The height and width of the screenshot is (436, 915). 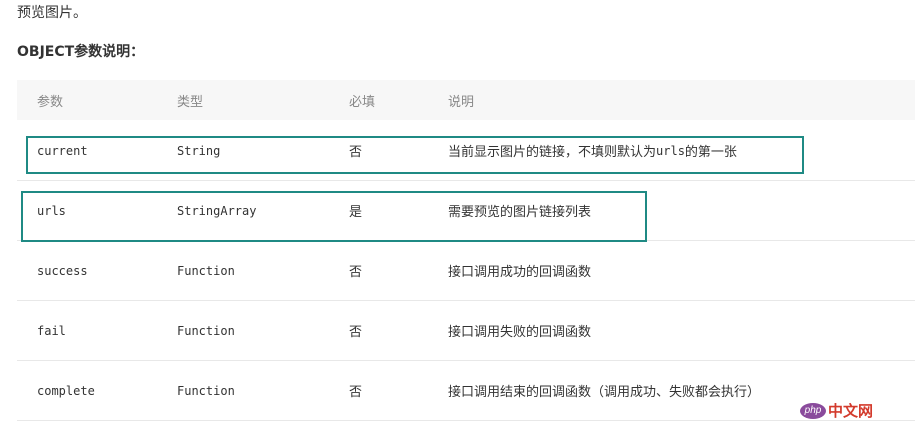 What do you see at coordinates (604, 392) in the screenshot?
I see `param-description: 接口调用结束的回调函数（调用成功、失败都会执行）` at bounding box center [604, 392].